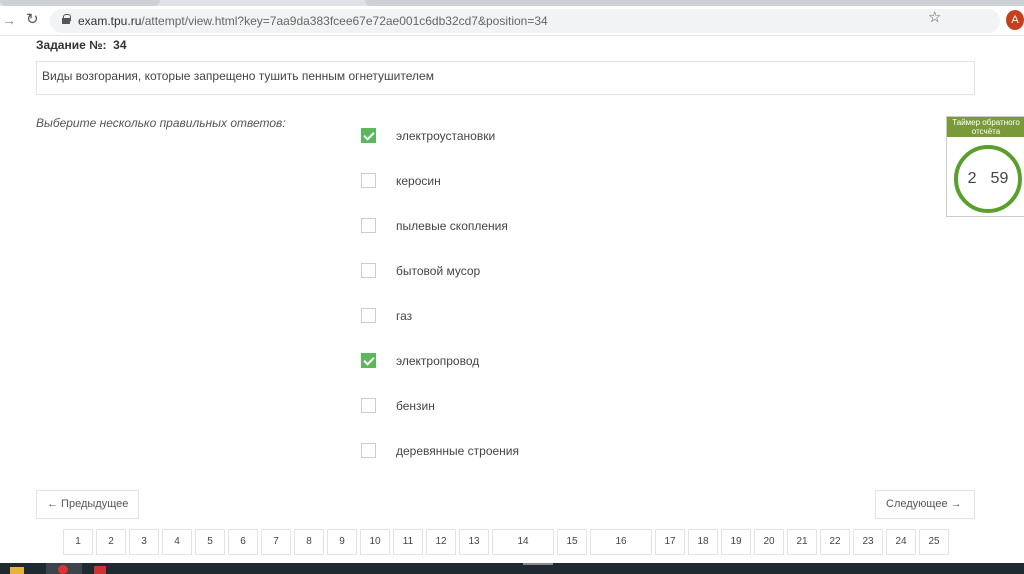 Image resolution: width=1024 pixels, height=574 pixels. What do you see at coordinates (670, 542) in the screenshot?
I see `page-button-17: 17` at bounding box center [670, 542].